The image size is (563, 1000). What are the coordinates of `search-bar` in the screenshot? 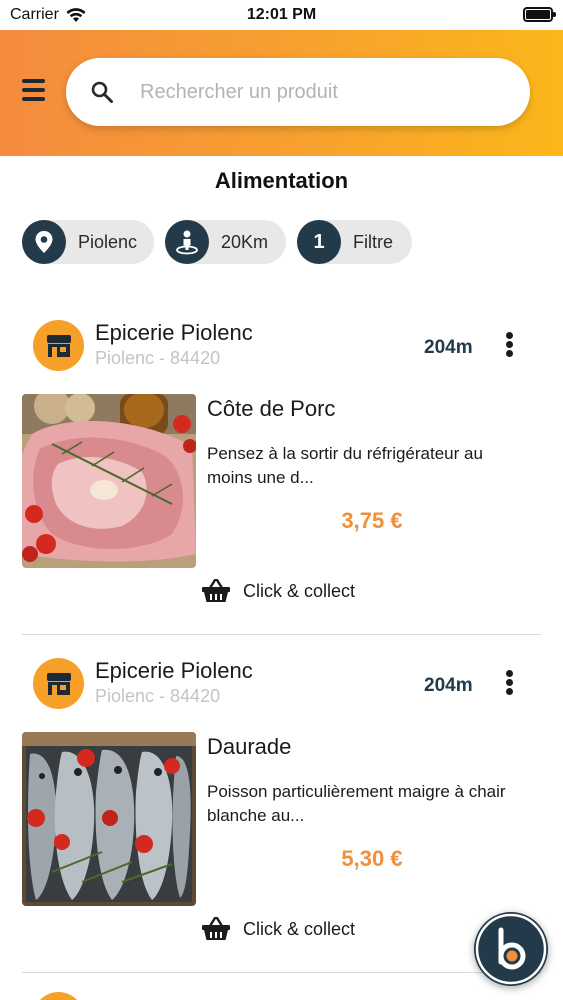 It's located at (298, 92).